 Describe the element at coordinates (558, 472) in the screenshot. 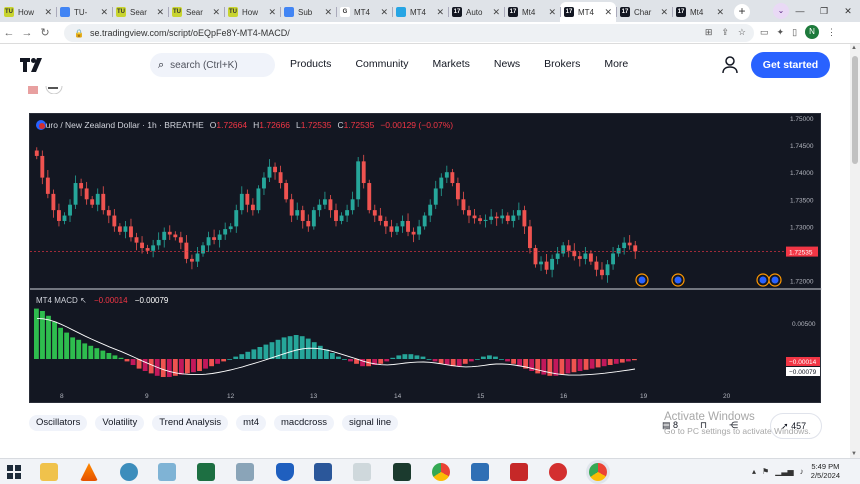

I see `opera-icon` at that location.